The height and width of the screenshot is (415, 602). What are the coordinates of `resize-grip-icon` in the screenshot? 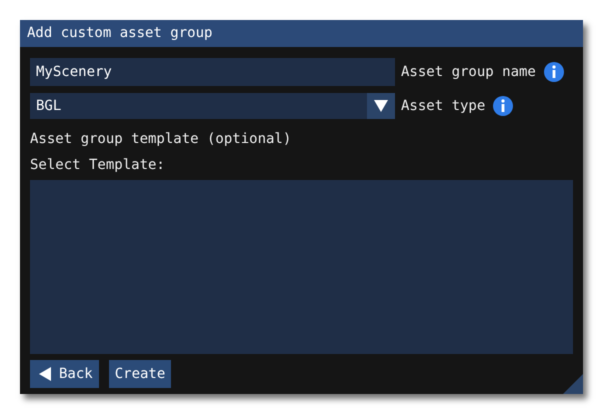 It's located at (573, 384).